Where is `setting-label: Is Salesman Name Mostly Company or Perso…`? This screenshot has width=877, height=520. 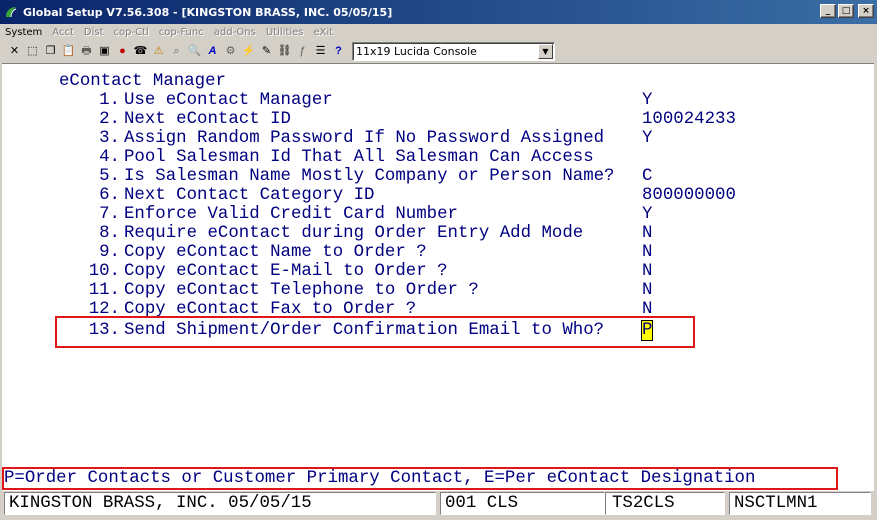 setting-label: Is Salesman Name Mostly Company or Perso… is located at coordinates (369, 176).